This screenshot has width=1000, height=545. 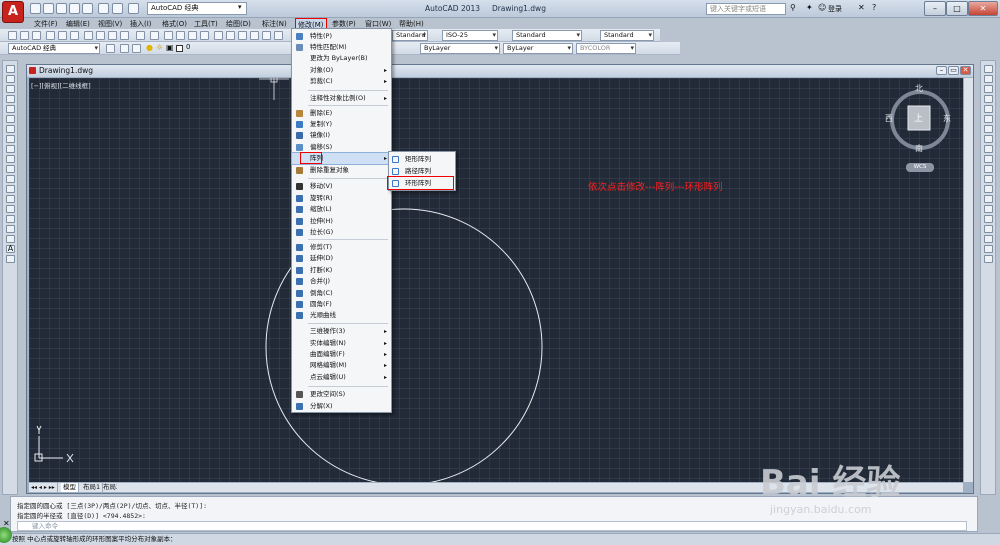 I want to click on move-icon, so click(x=988, y=119).